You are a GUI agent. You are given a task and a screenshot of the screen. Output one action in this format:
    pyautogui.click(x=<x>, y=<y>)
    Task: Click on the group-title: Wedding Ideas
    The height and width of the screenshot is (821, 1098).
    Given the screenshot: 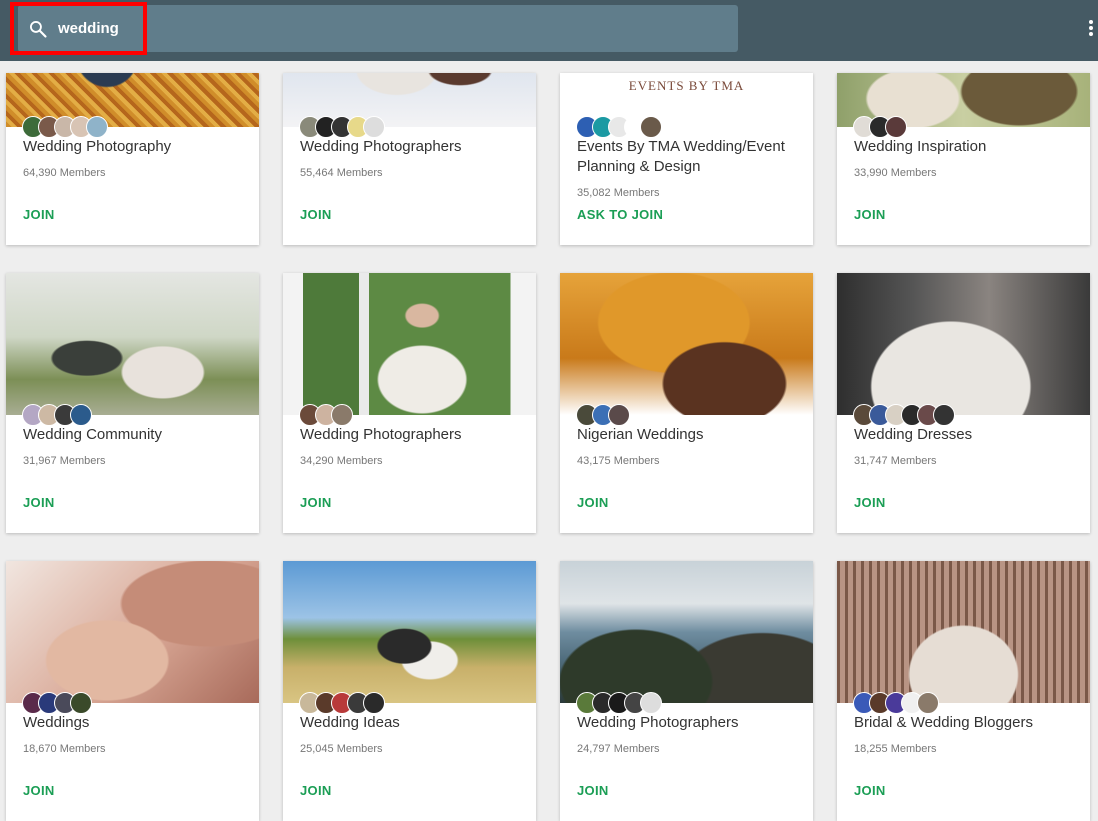 What is the action you would take?
    pyautogui.click(x=412, y=723)
    